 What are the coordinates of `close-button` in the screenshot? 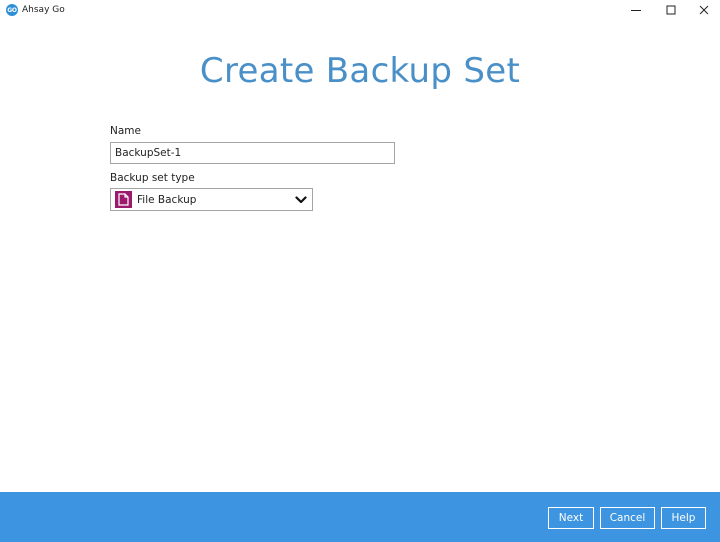 It's located at (704, 10).